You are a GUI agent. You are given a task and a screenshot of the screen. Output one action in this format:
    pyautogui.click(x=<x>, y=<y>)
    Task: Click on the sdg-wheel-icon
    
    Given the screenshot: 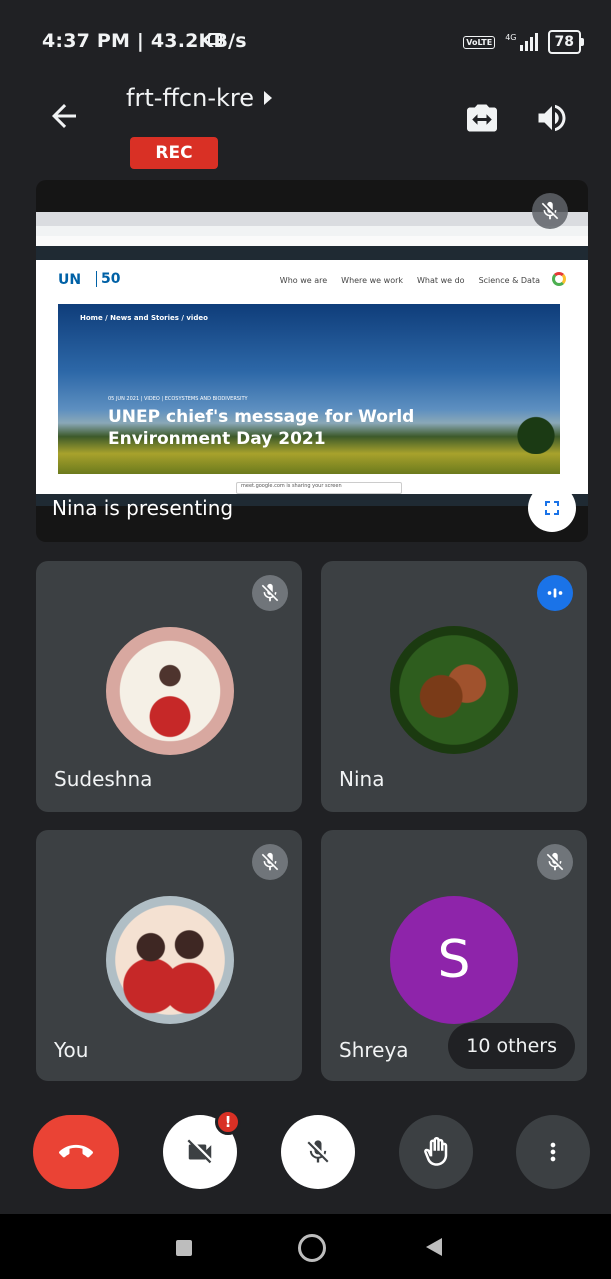 What is the action you would take?
    pyautogui.click(x=559, y=279)
    